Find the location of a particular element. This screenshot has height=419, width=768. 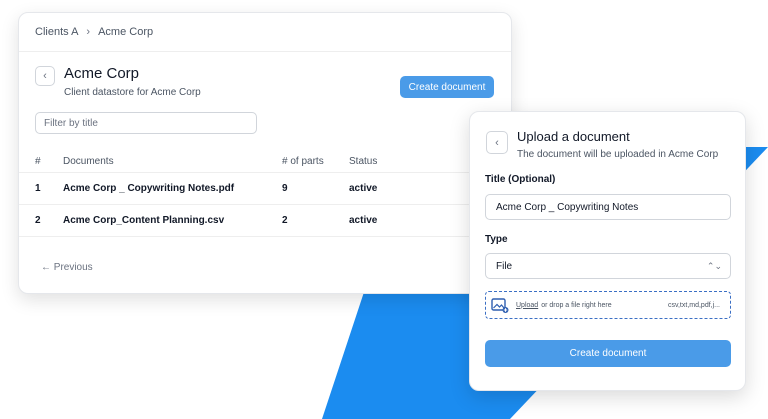

header-text: Acme Corp Client datastore for Acme Corp is located at coordinates (132, 81).